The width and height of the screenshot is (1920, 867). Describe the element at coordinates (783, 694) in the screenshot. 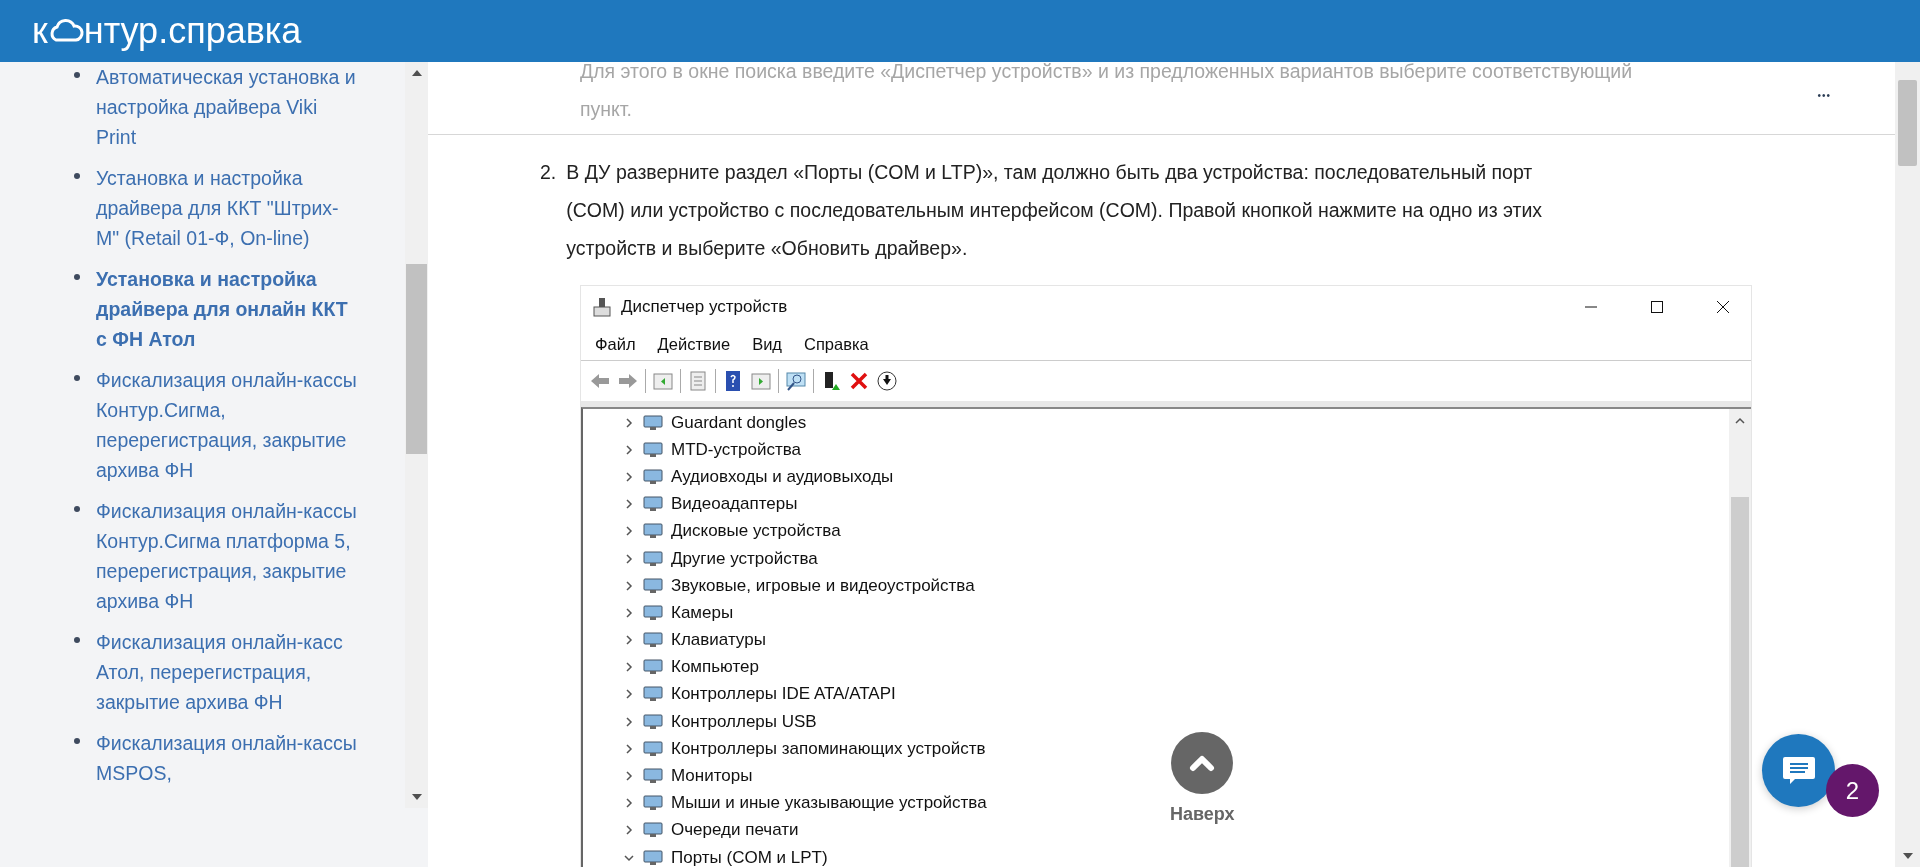

I see `tree-item: Контроллеры IDE ATA/ATAPI` at that location.